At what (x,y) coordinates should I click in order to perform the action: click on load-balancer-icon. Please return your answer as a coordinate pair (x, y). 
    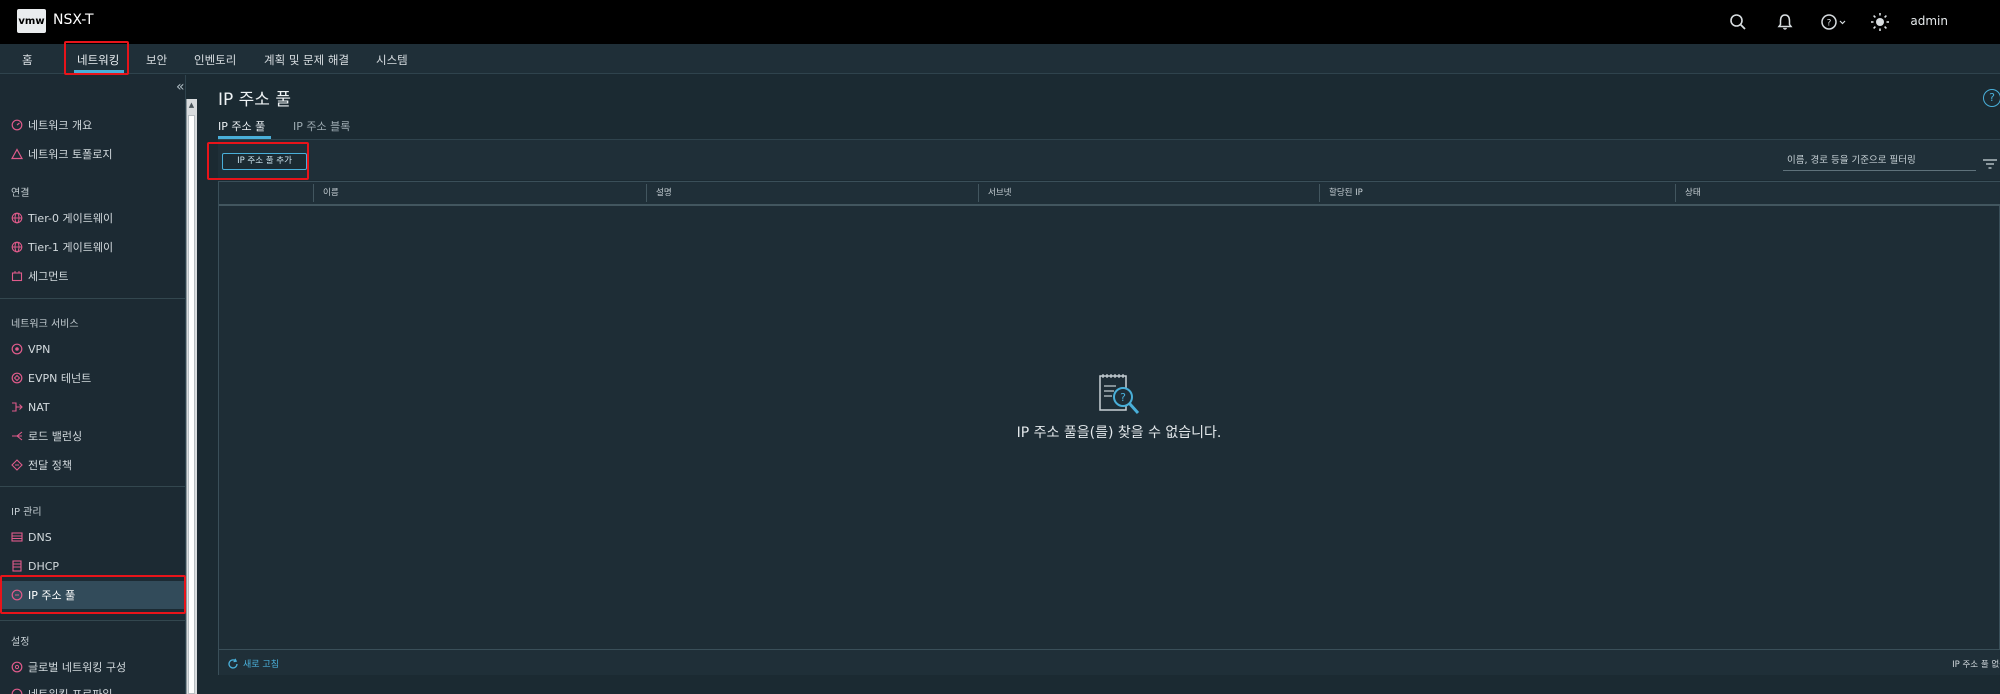
    Looking at the image, I should click on (17, 436).